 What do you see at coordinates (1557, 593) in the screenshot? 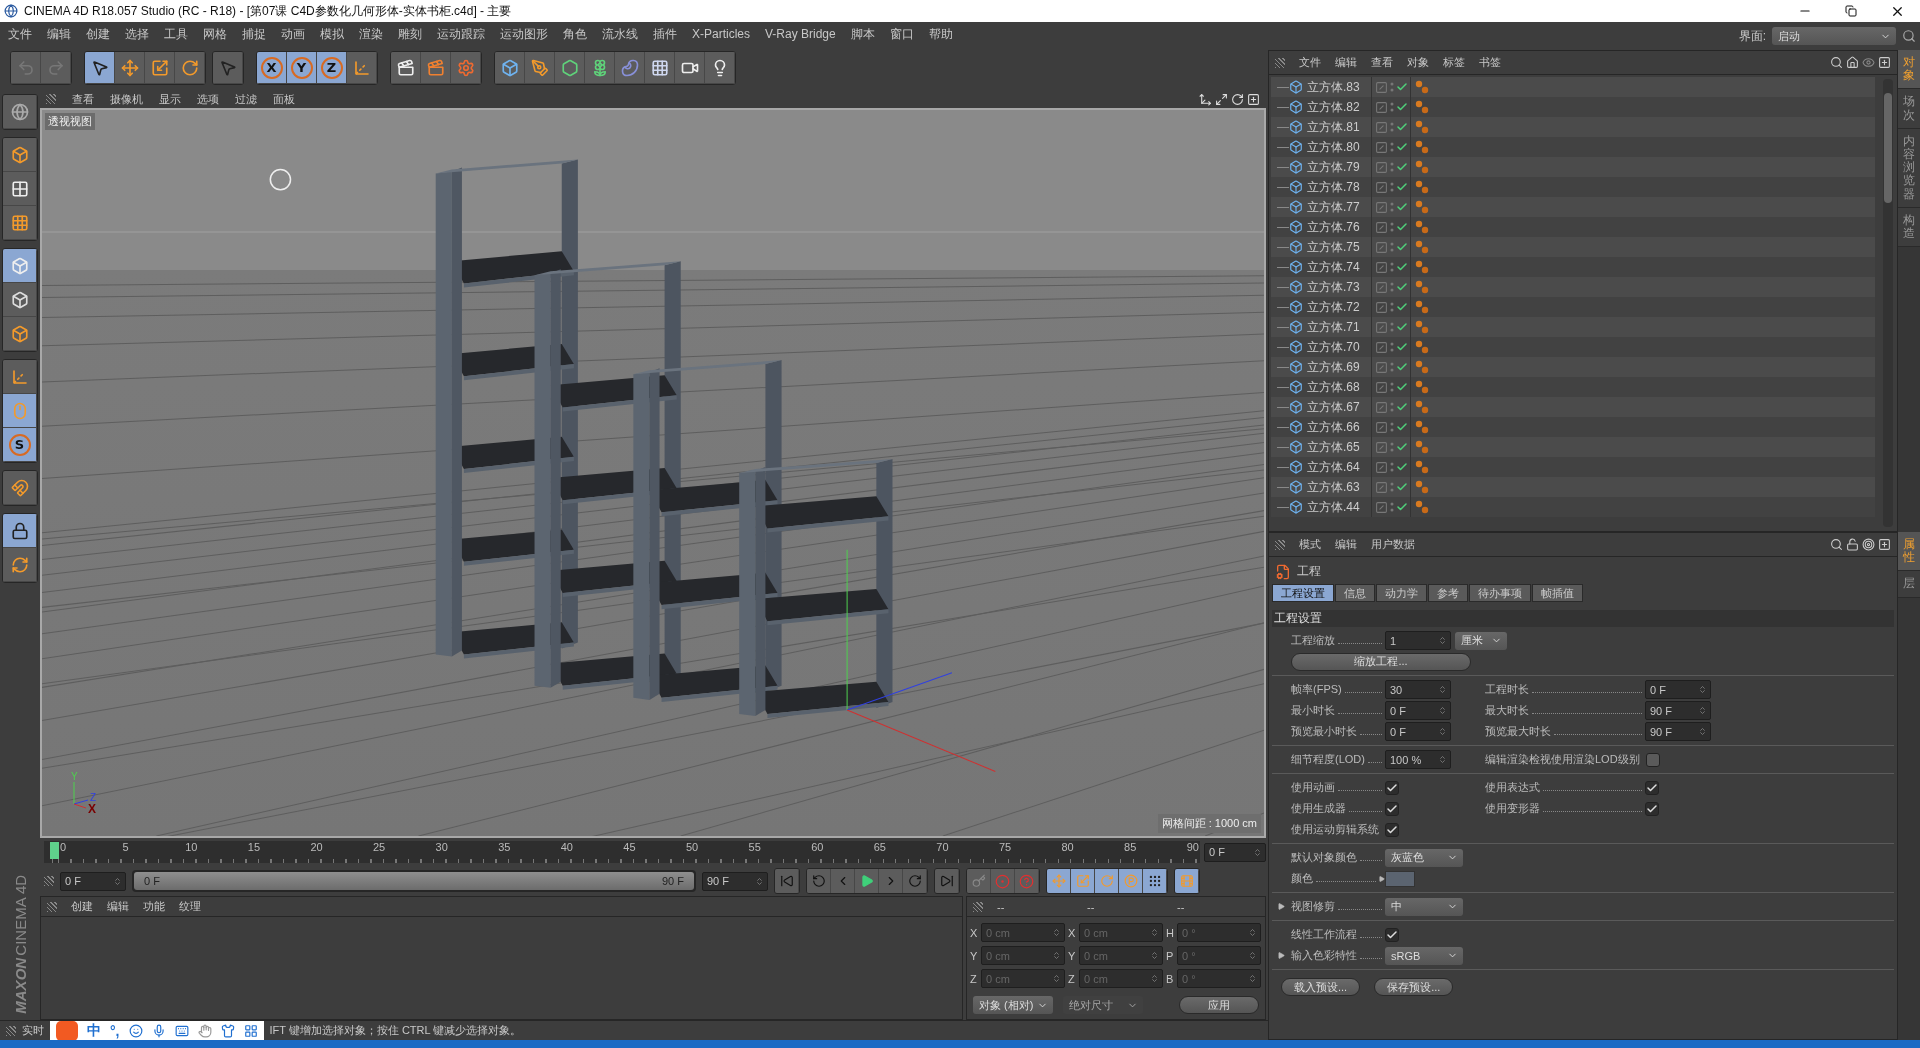
I see `tab: 帧插值` at bounding box center [1557, 593].